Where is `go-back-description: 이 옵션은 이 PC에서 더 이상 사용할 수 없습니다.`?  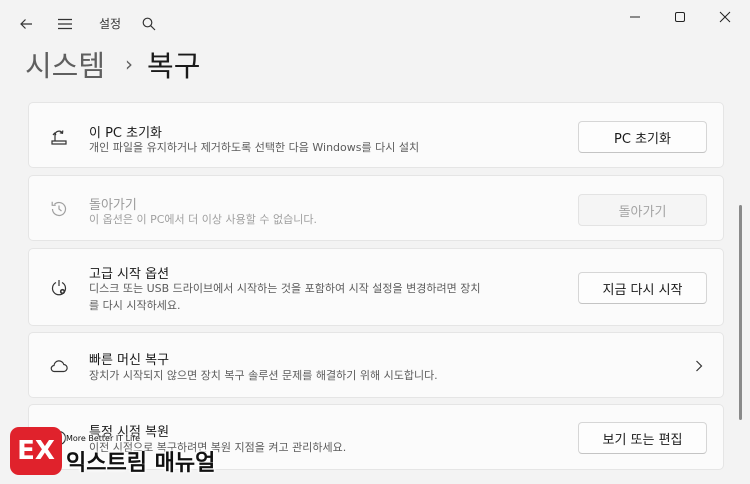 go-back-description: 이 옵션은 이 PC에서 더 이상 사용할 수 없습니다. is located at coordinates (203, 219).